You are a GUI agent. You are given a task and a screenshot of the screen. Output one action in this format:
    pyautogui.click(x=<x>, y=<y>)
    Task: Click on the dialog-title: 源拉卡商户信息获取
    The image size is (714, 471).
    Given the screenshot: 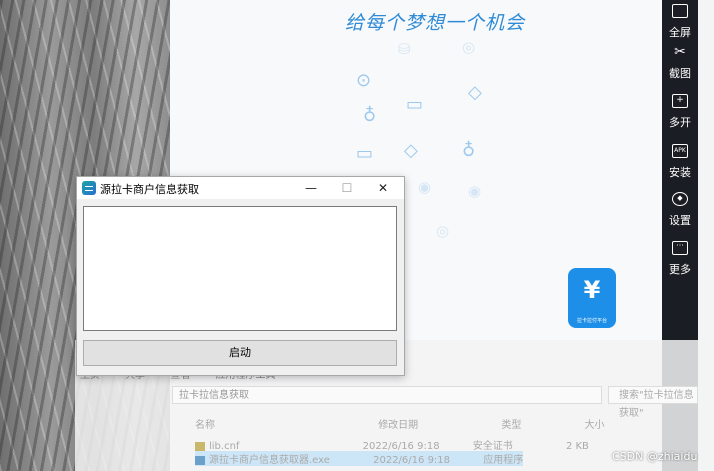 What is the action you would take?
    pyautogui.click(x=149, y=189)
    